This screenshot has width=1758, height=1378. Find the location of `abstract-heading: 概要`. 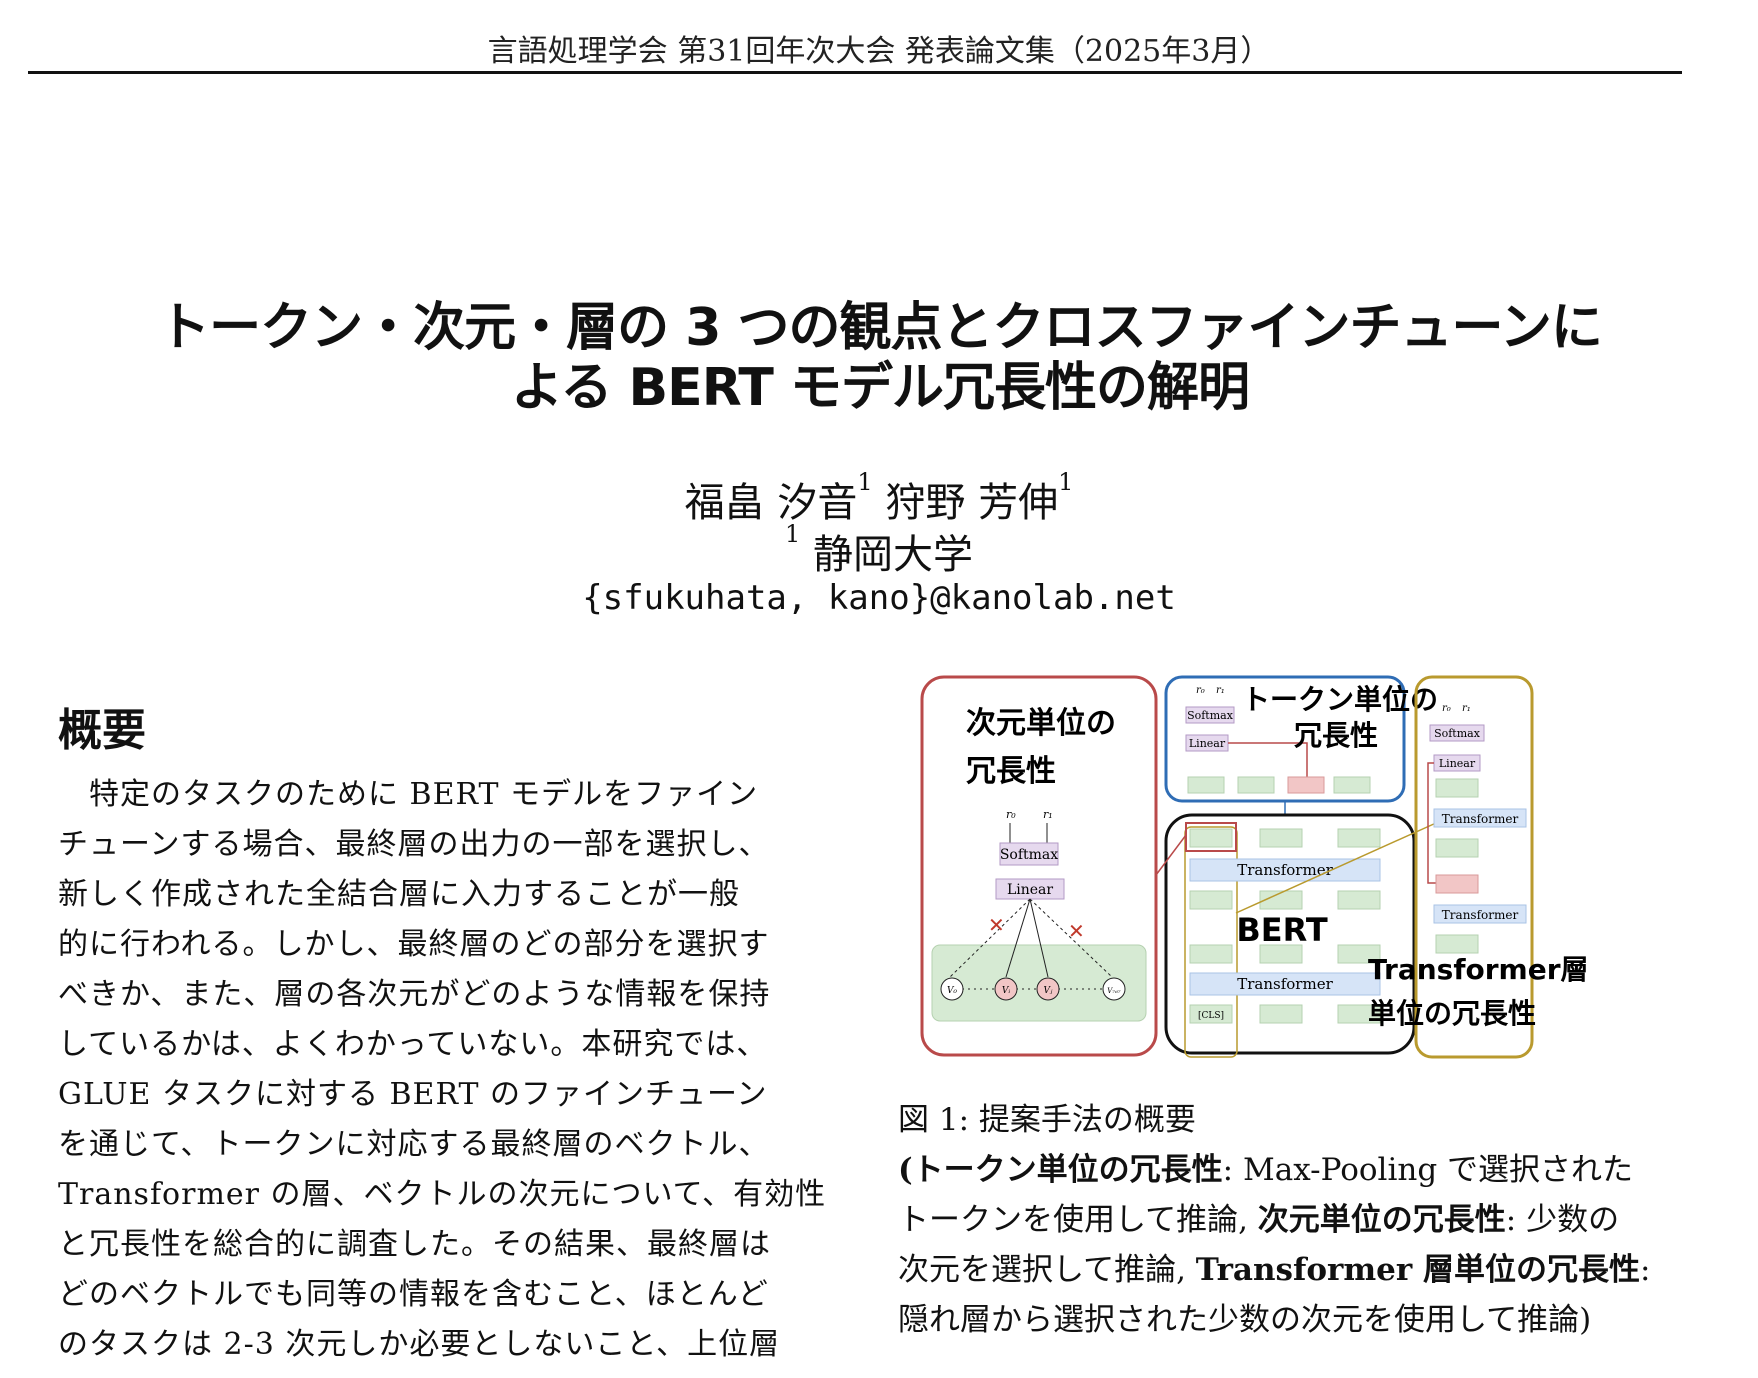

abstract-heading: 概要 is located at coordinates (102, 730).